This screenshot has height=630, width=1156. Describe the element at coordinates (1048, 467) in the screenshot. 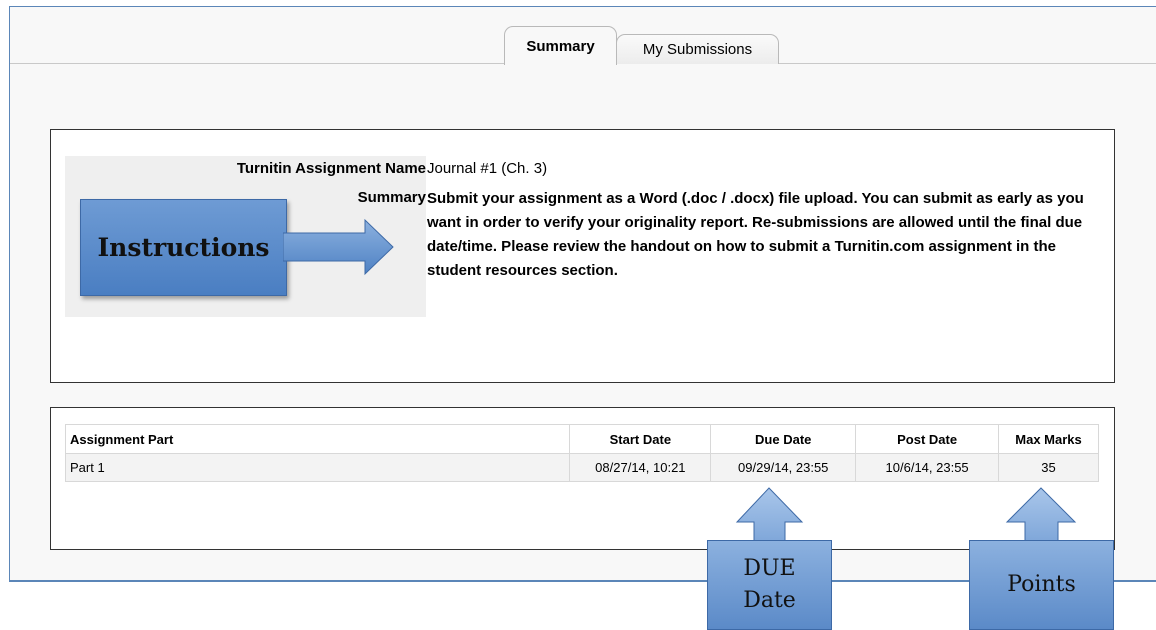

I see `cell-max-marks: 35` at that location.